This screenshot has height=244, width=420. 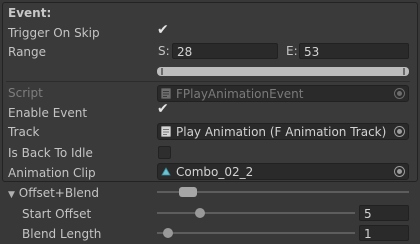 I want to click on blend-handle, so click(x=188, y=192).